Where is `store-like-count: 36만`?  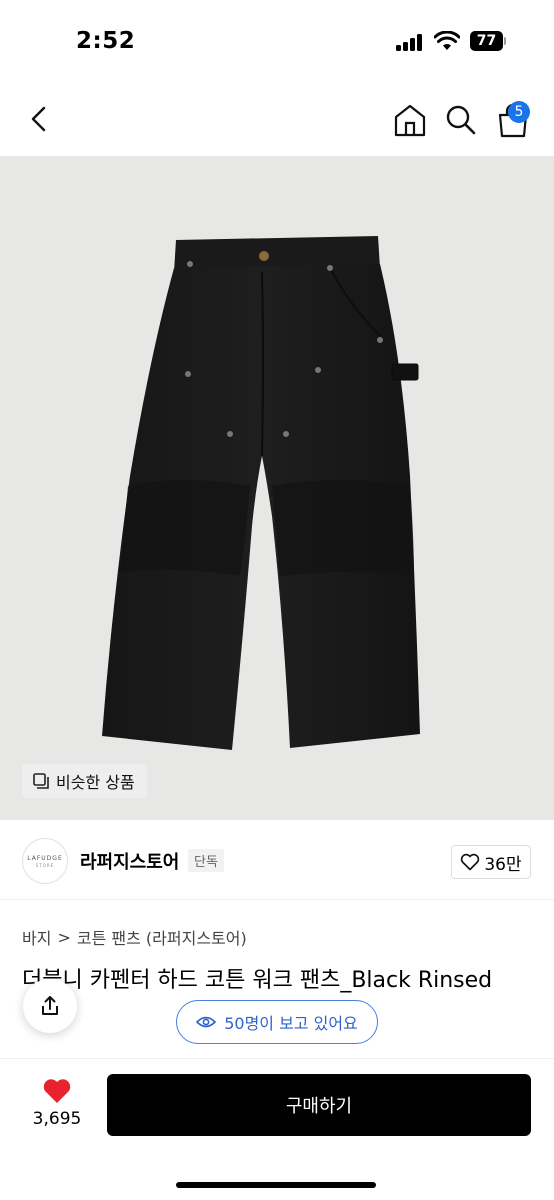 store-like-count: 36만 is located at coordinates (503, 864).